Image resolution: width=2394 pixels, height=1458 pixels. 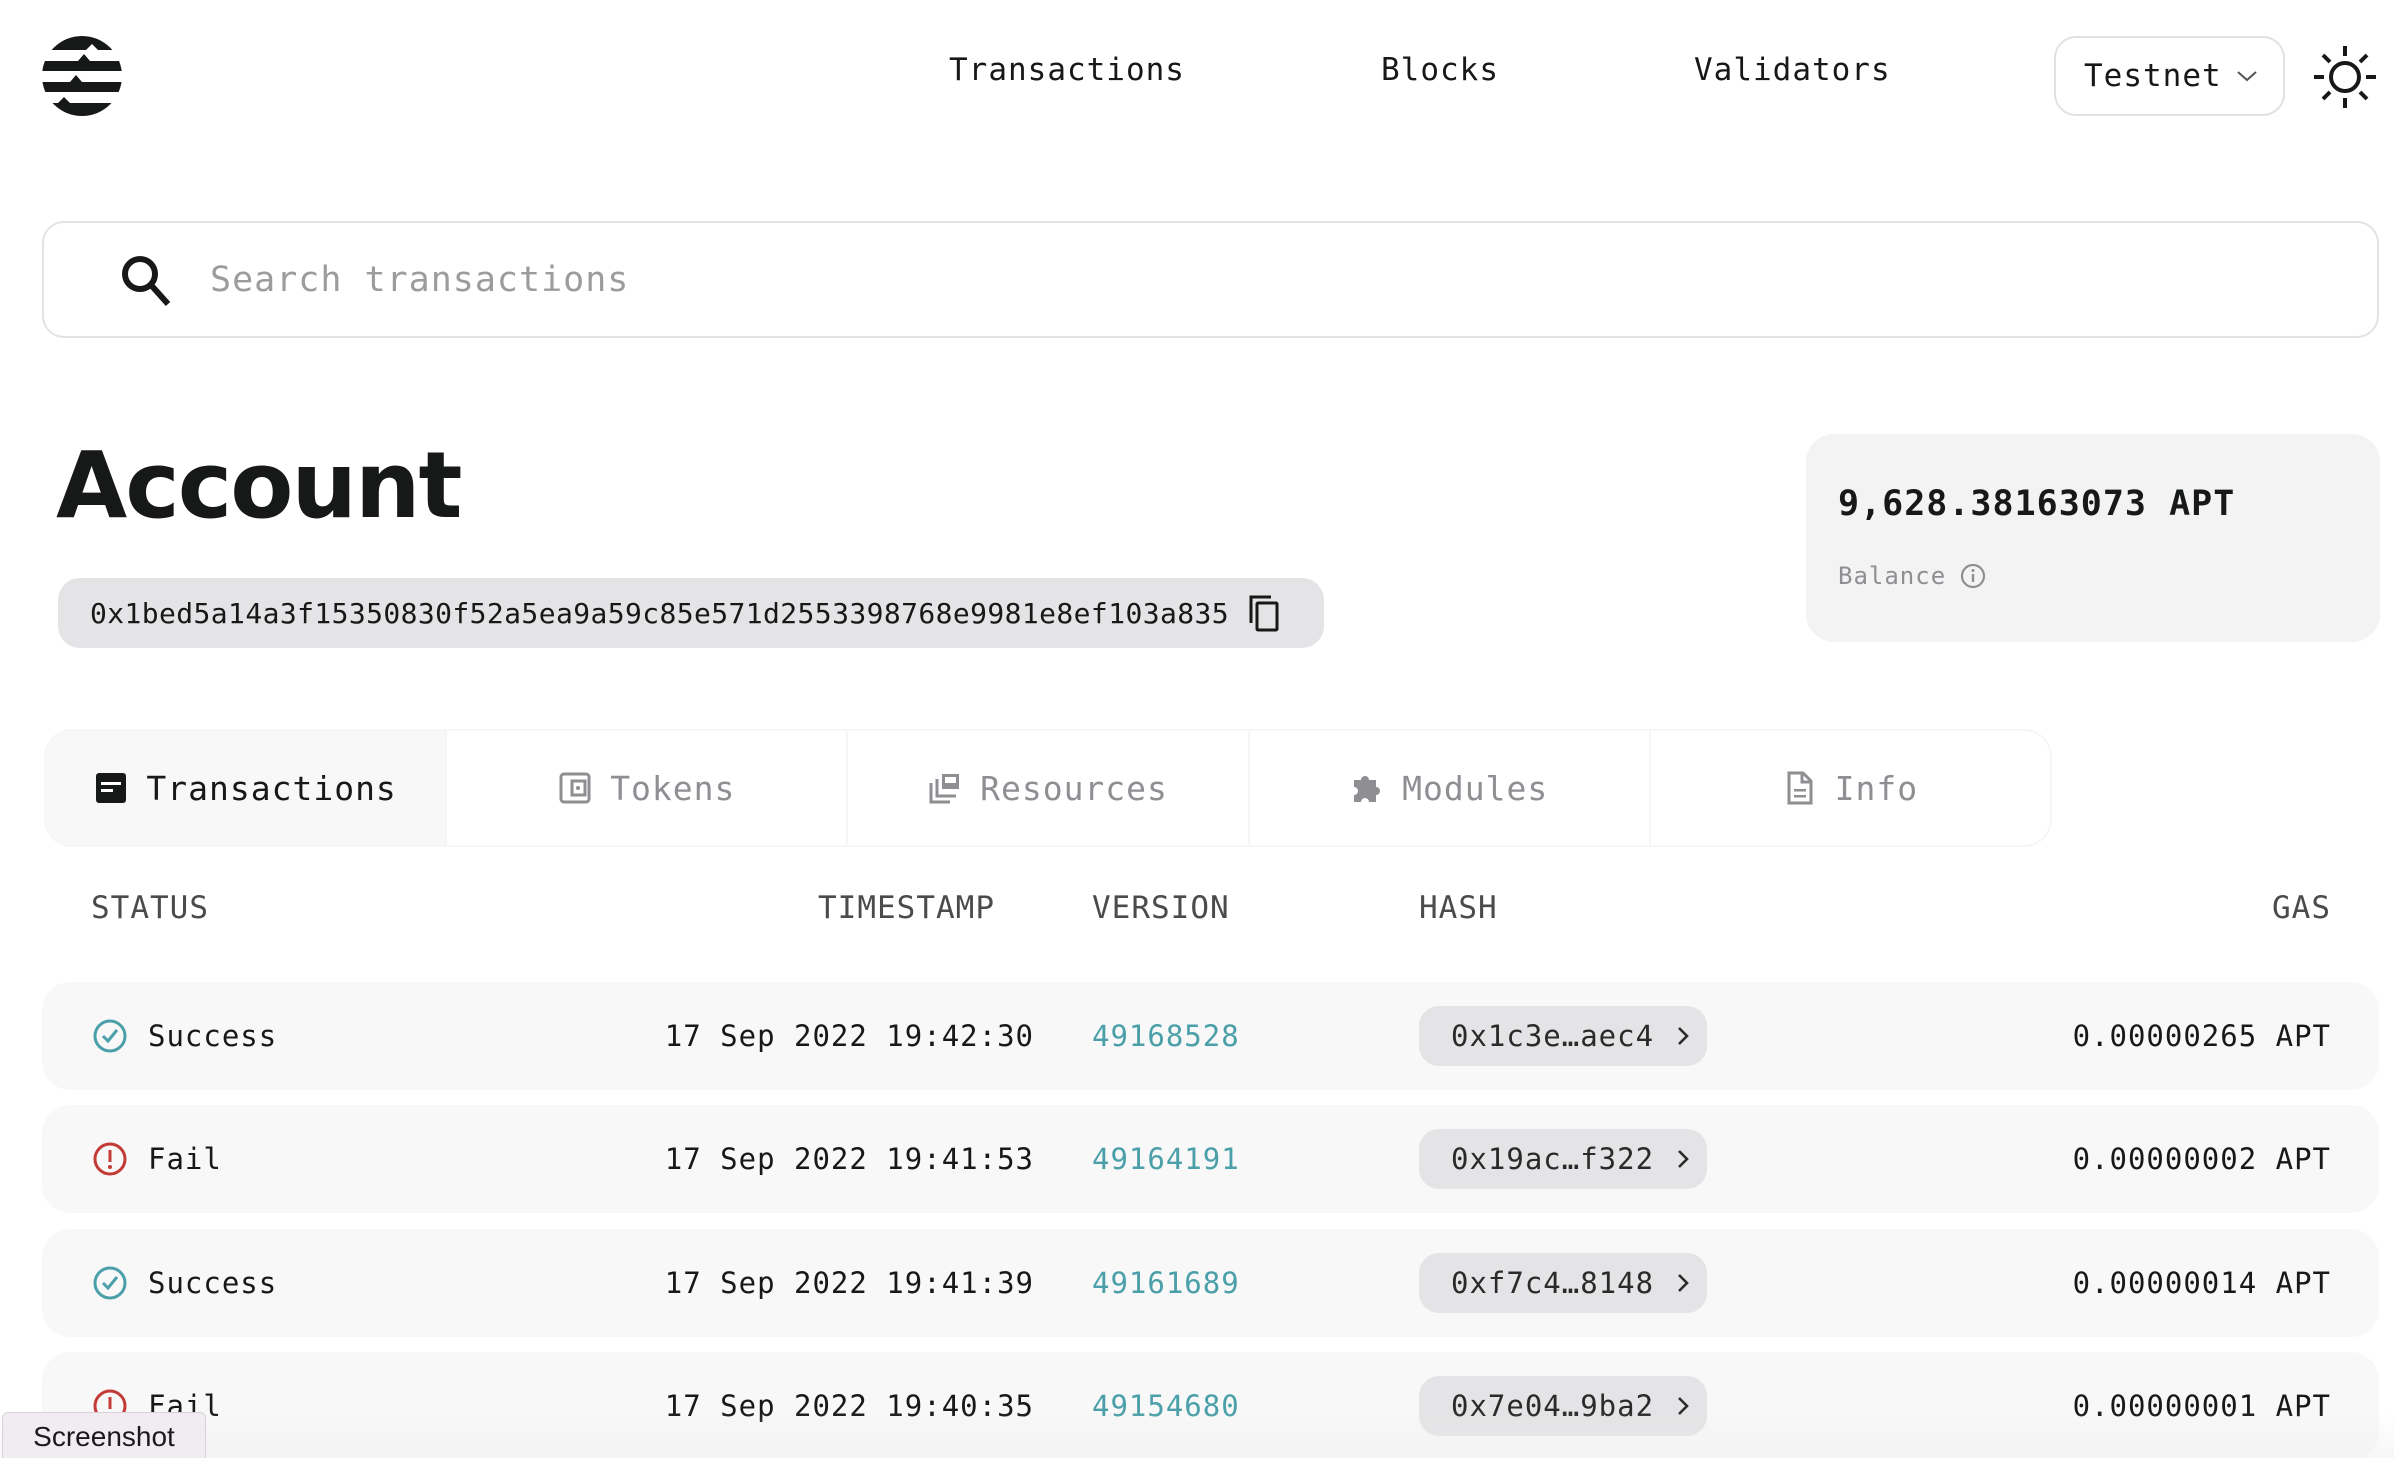 I want to click on tab-label: Transactions, so click(x=271, y=788).